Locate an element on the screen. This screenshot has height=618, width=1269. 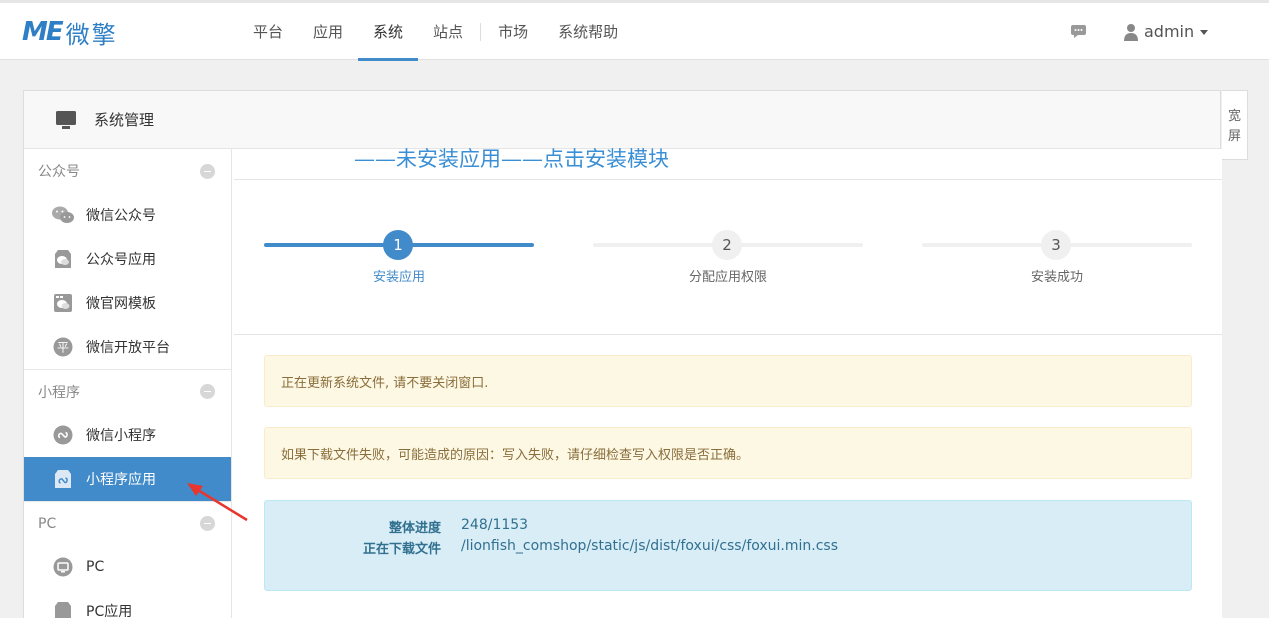
annotation-arrow-icon is located at coordinates (217, 502).